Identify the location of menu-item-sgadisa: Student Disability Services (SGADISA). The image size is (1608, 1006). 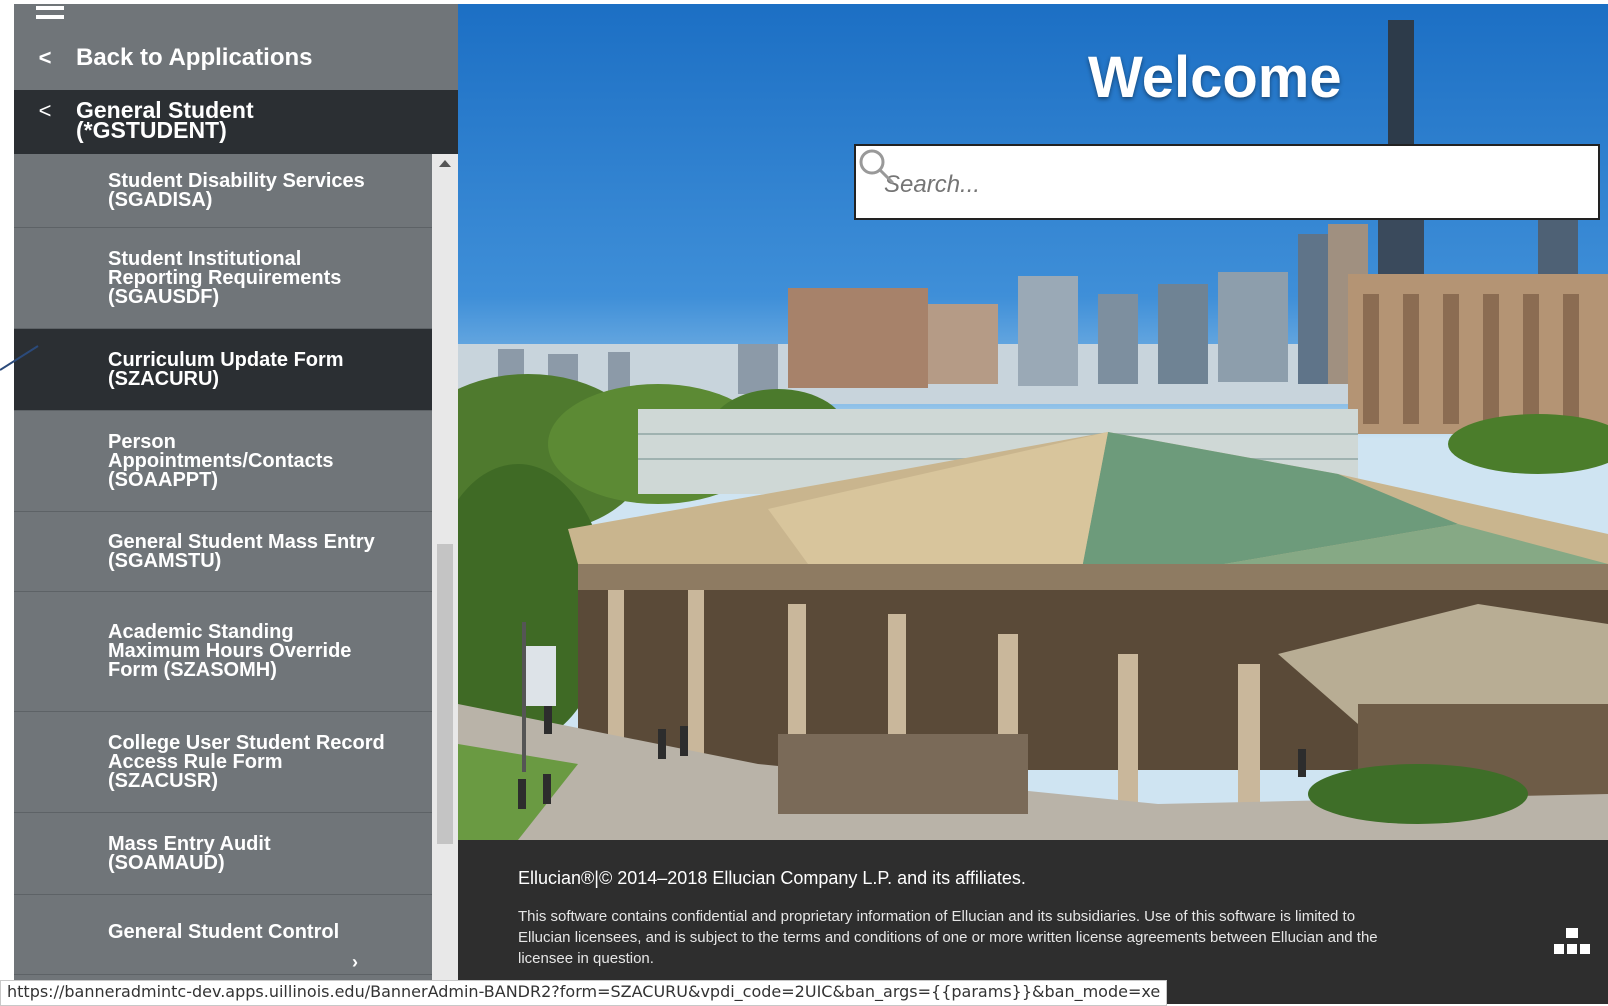
(223, 191).